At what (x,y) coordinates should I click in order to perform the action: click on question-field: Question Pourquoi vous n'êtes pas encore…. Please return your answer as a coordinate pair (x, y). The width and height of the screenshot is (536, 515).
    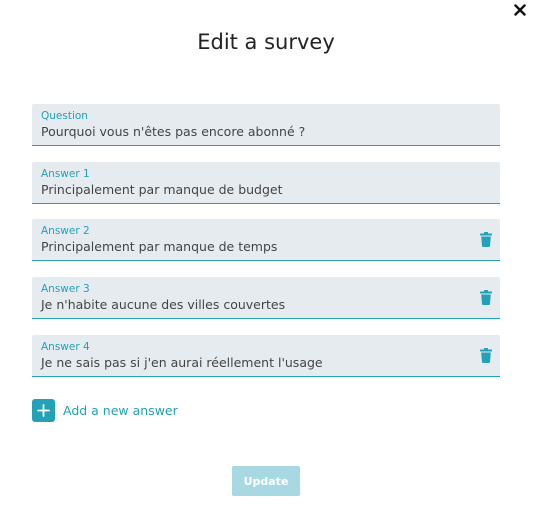
    Looking at the image, I should click on (266, 125).